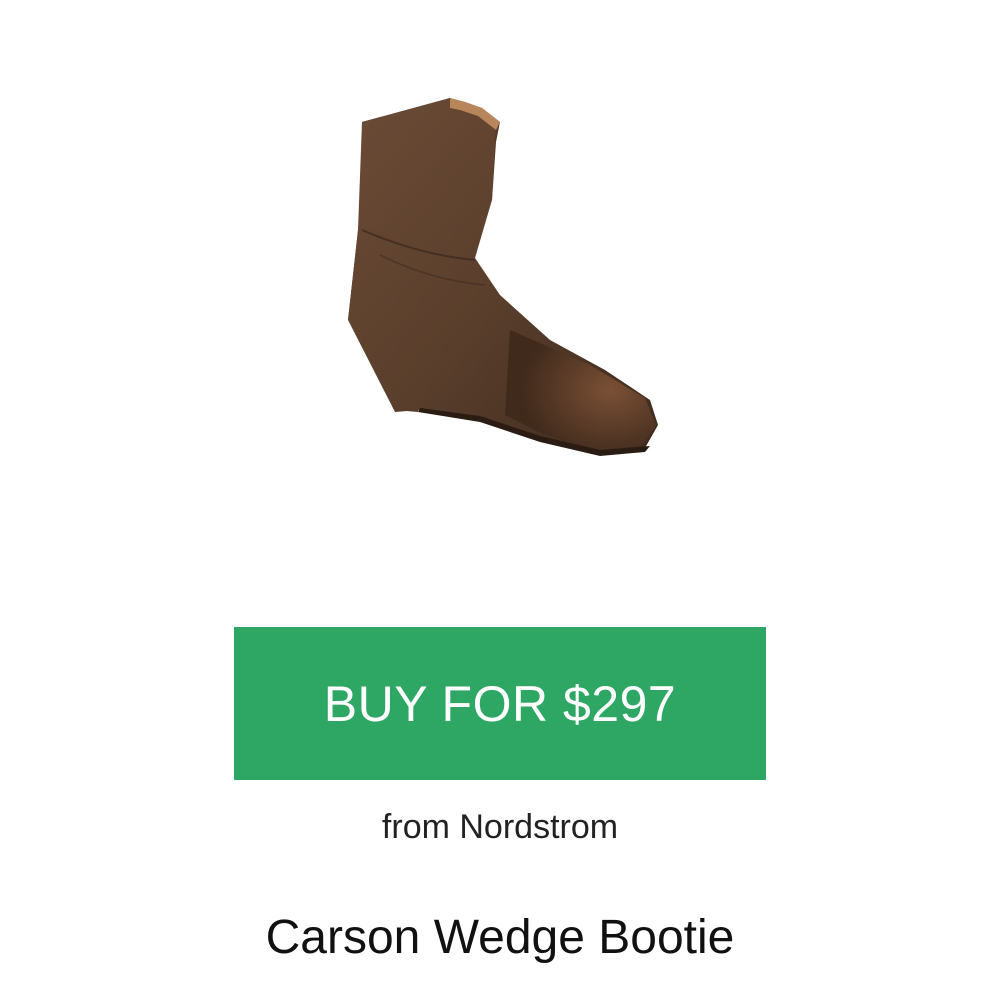  Describe the element at coordinates (500, 703) in the screenshot. I see `buy-button: BUY FOR $297` at that location.